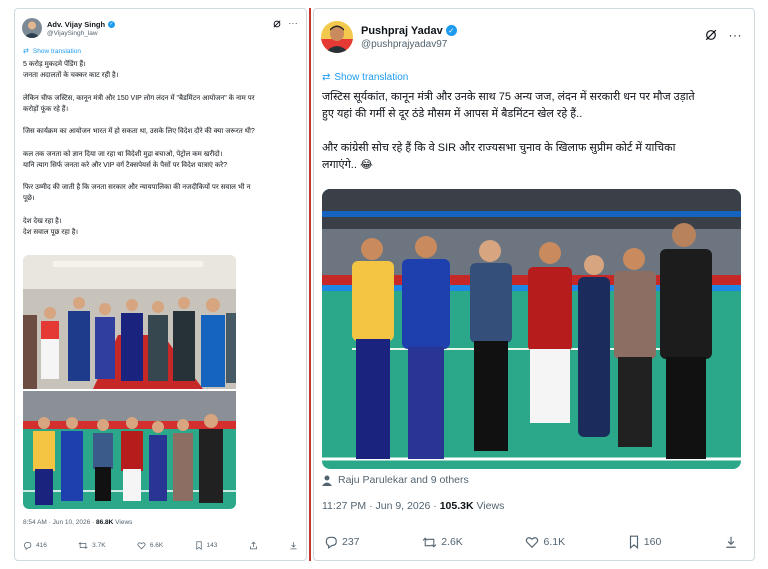 The width and height of the screenshot is (768, 569). Describe the element at coordinates (337, 37) in the screenshot. I see `right-author-avatar` at that location.